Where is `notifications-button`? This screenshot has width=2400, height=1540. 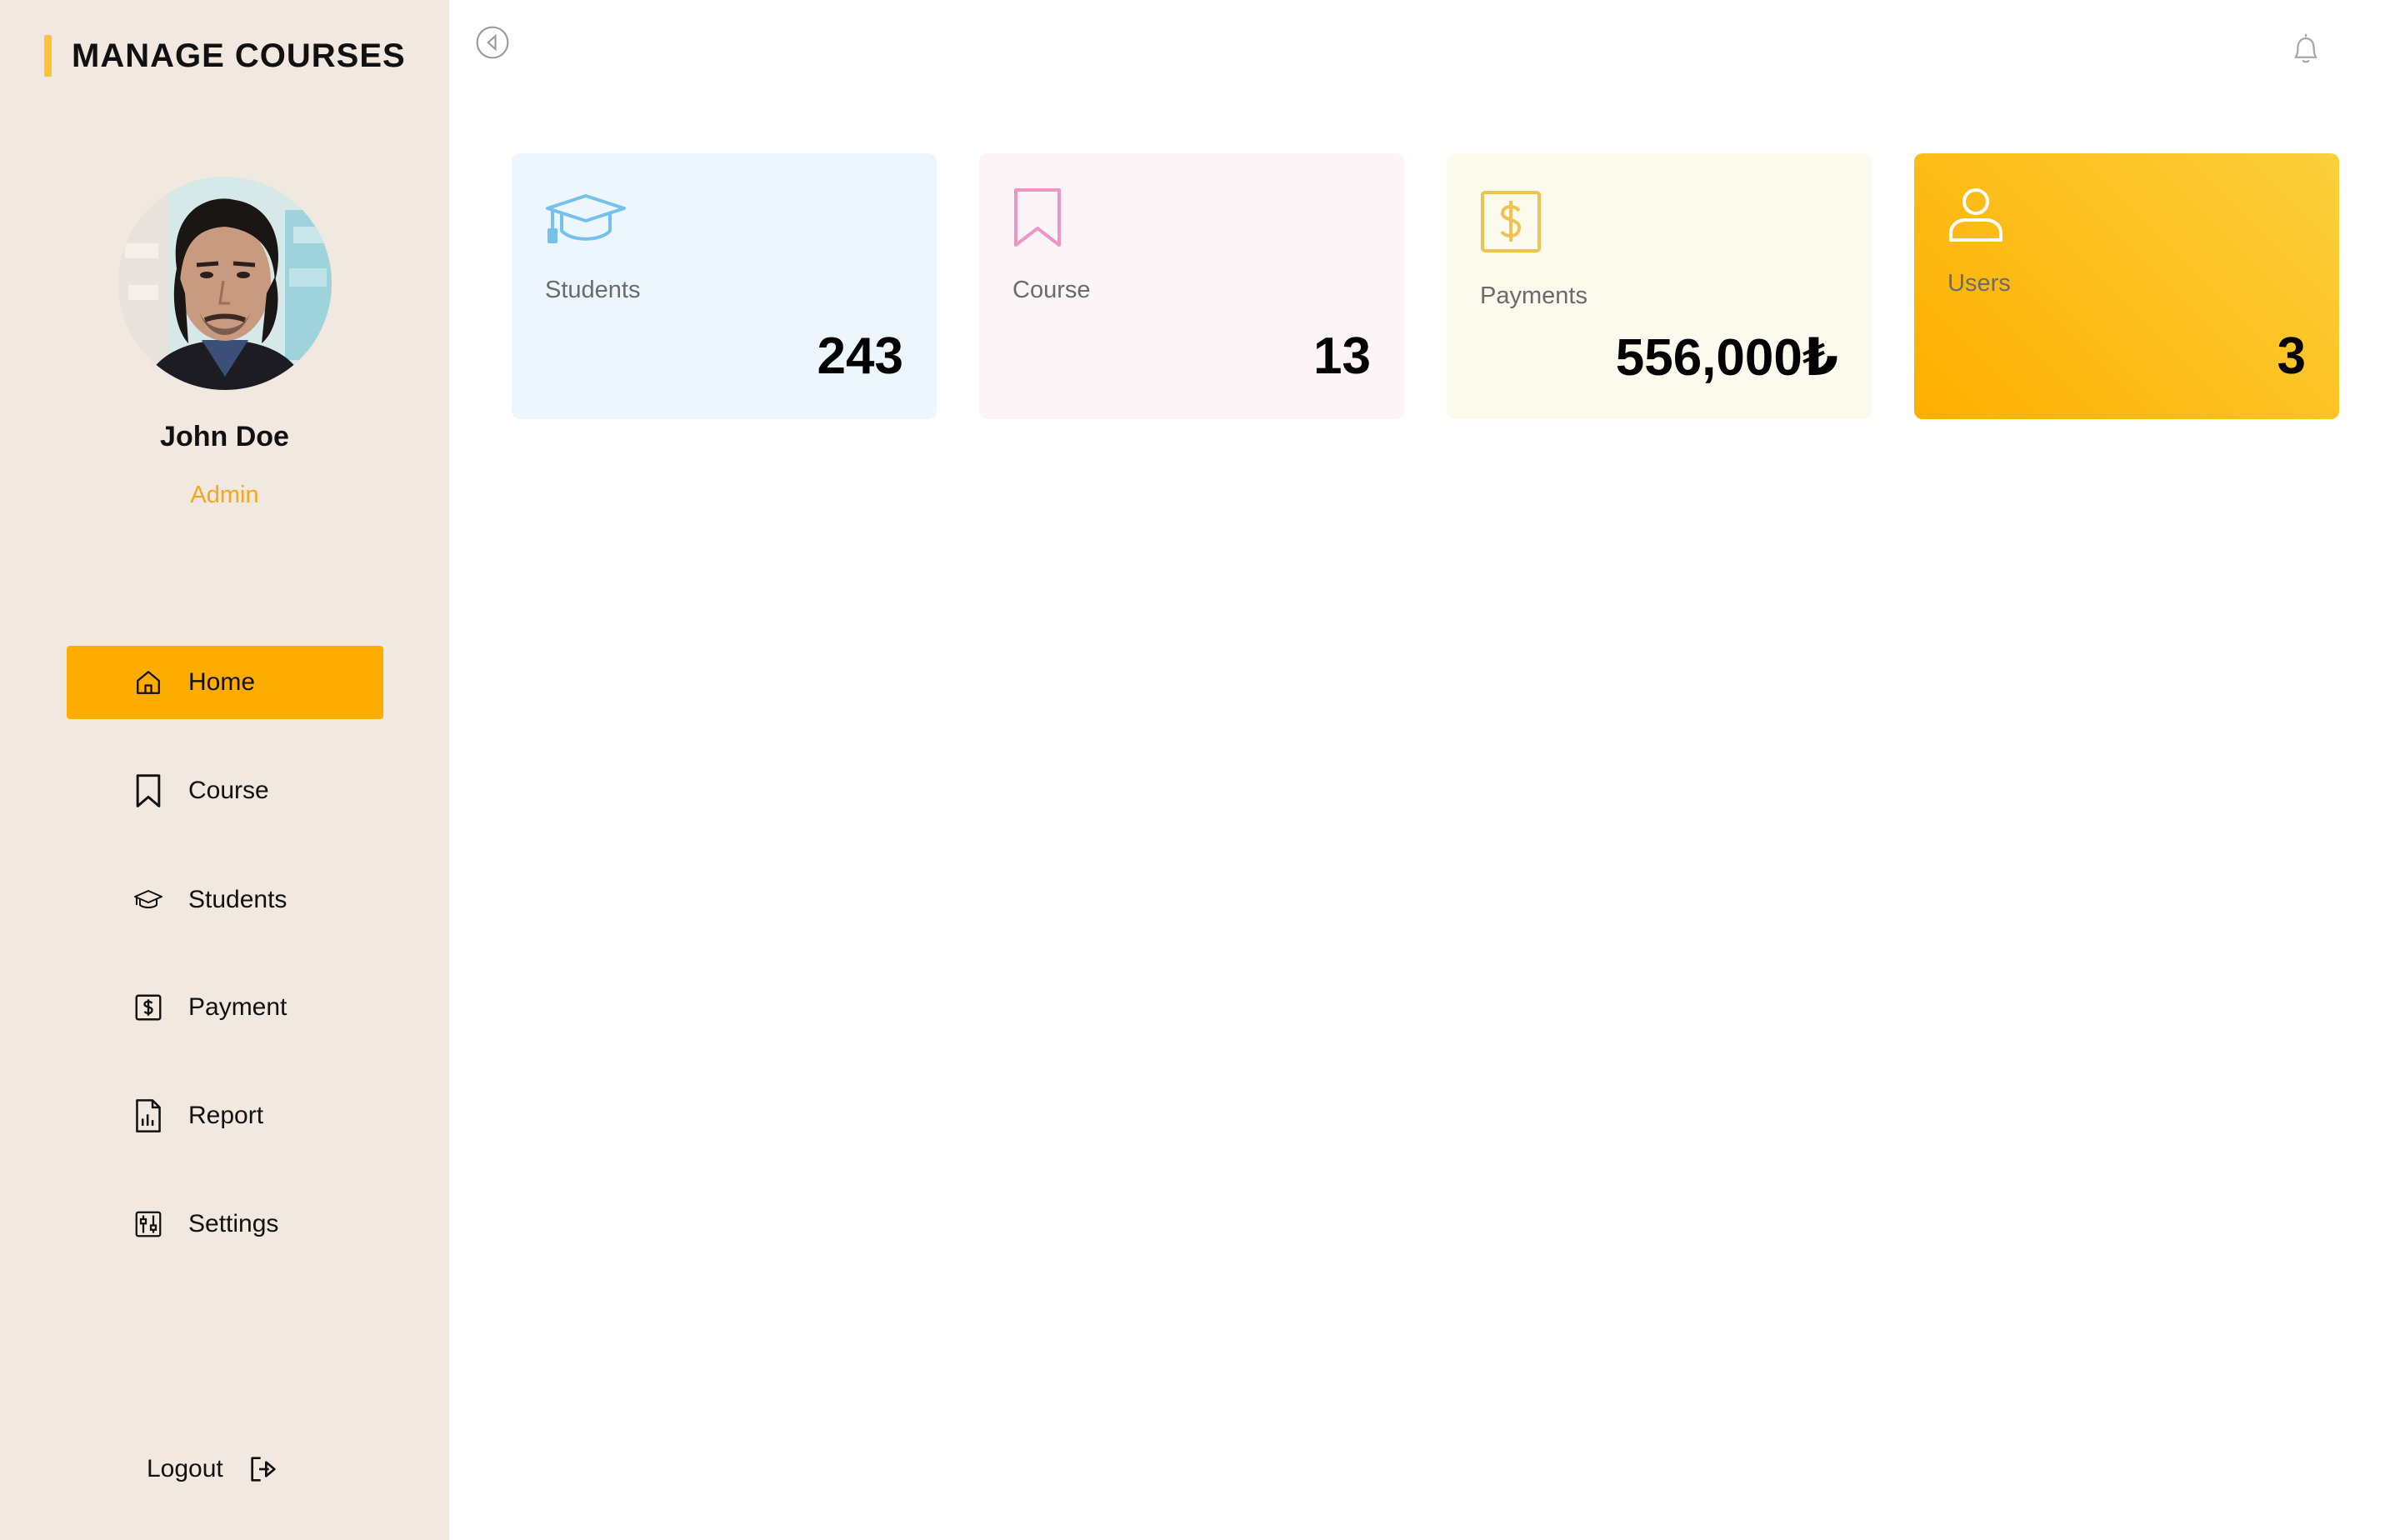 notifications-button is located at coordinates (2305, 50).